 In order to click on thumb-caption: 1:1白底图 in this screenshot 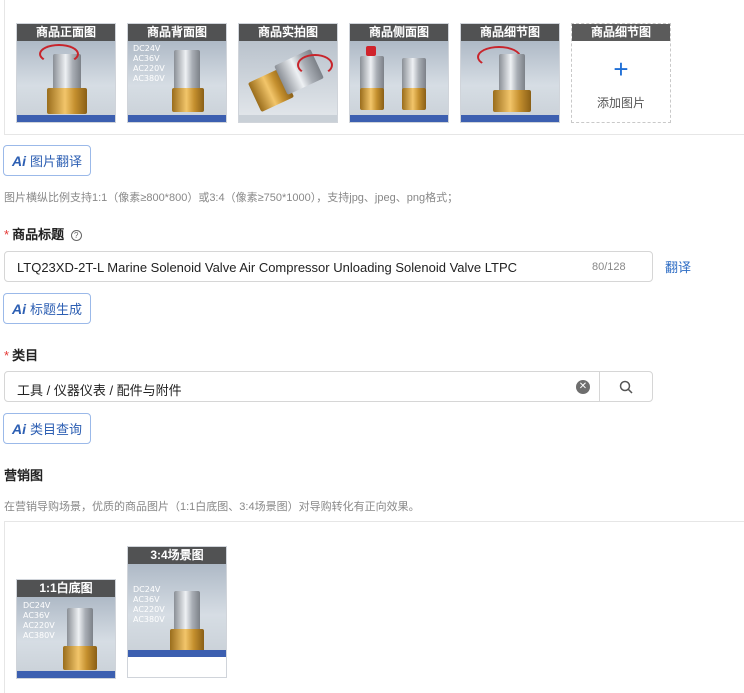, I will do `click(66, 588)`.